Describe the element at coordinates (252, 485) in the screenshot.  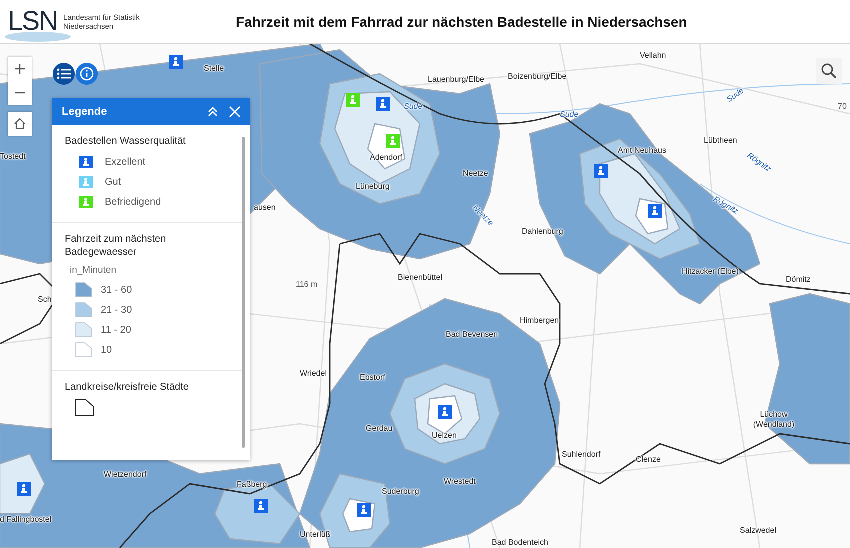
I see `place-label: Faßberg` at that location.